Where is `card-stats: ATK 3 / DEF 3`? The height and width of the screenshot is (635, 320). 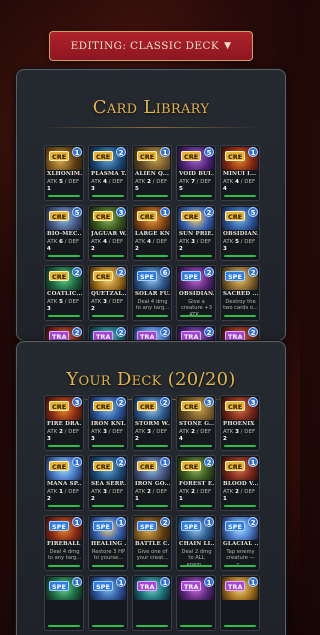
card-stats: ATK 3 / DEF 3 is located at coordinates (107, 435).